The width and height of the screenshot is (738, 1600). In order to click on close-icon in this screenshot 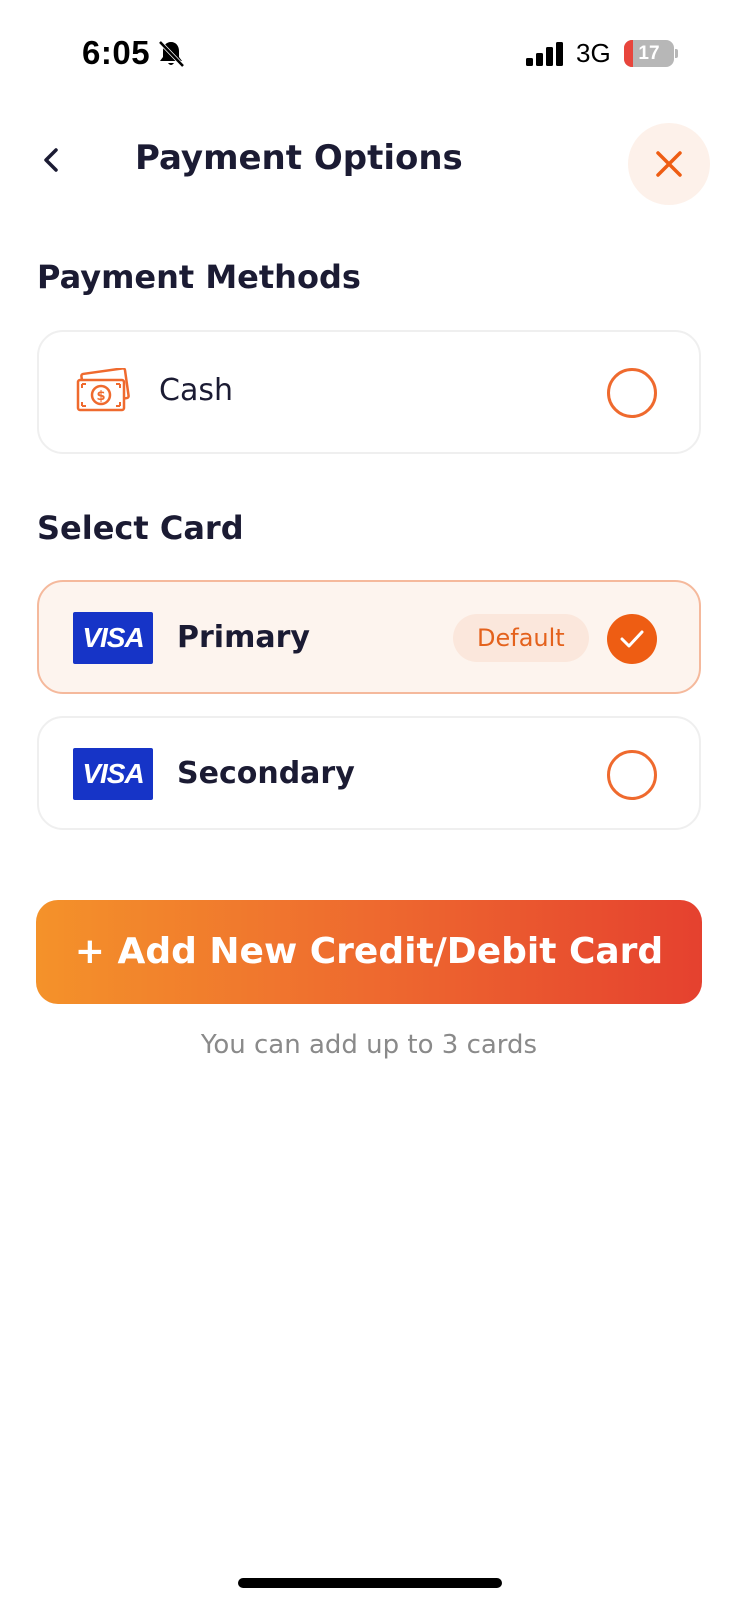, I will do `click(669, 164)`.